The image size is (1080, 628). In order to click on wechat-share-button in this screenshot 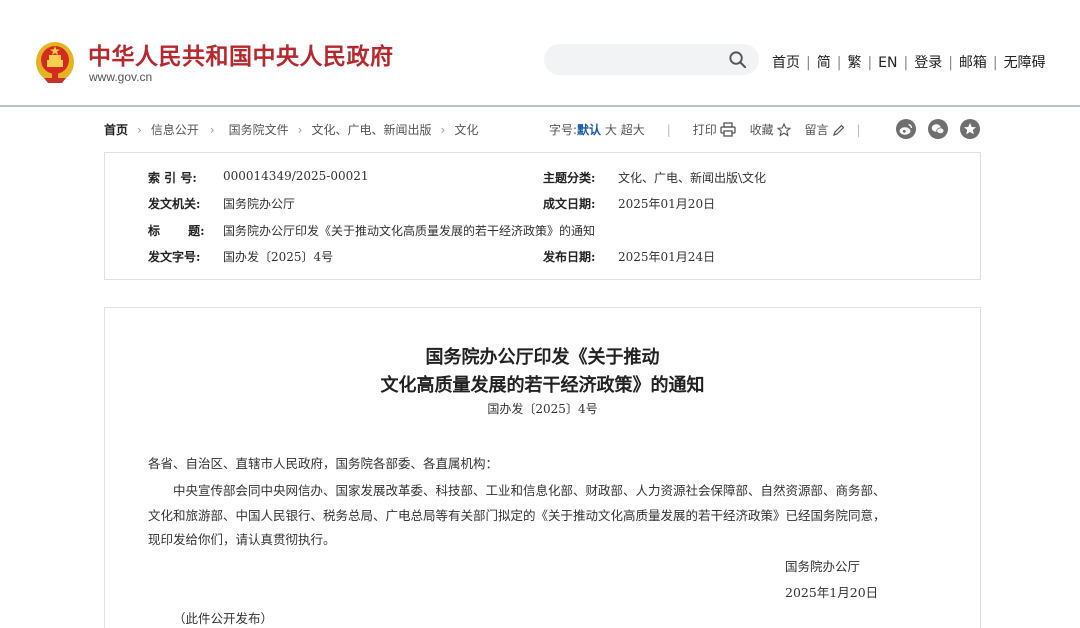, I will do `click(938, 129)`.